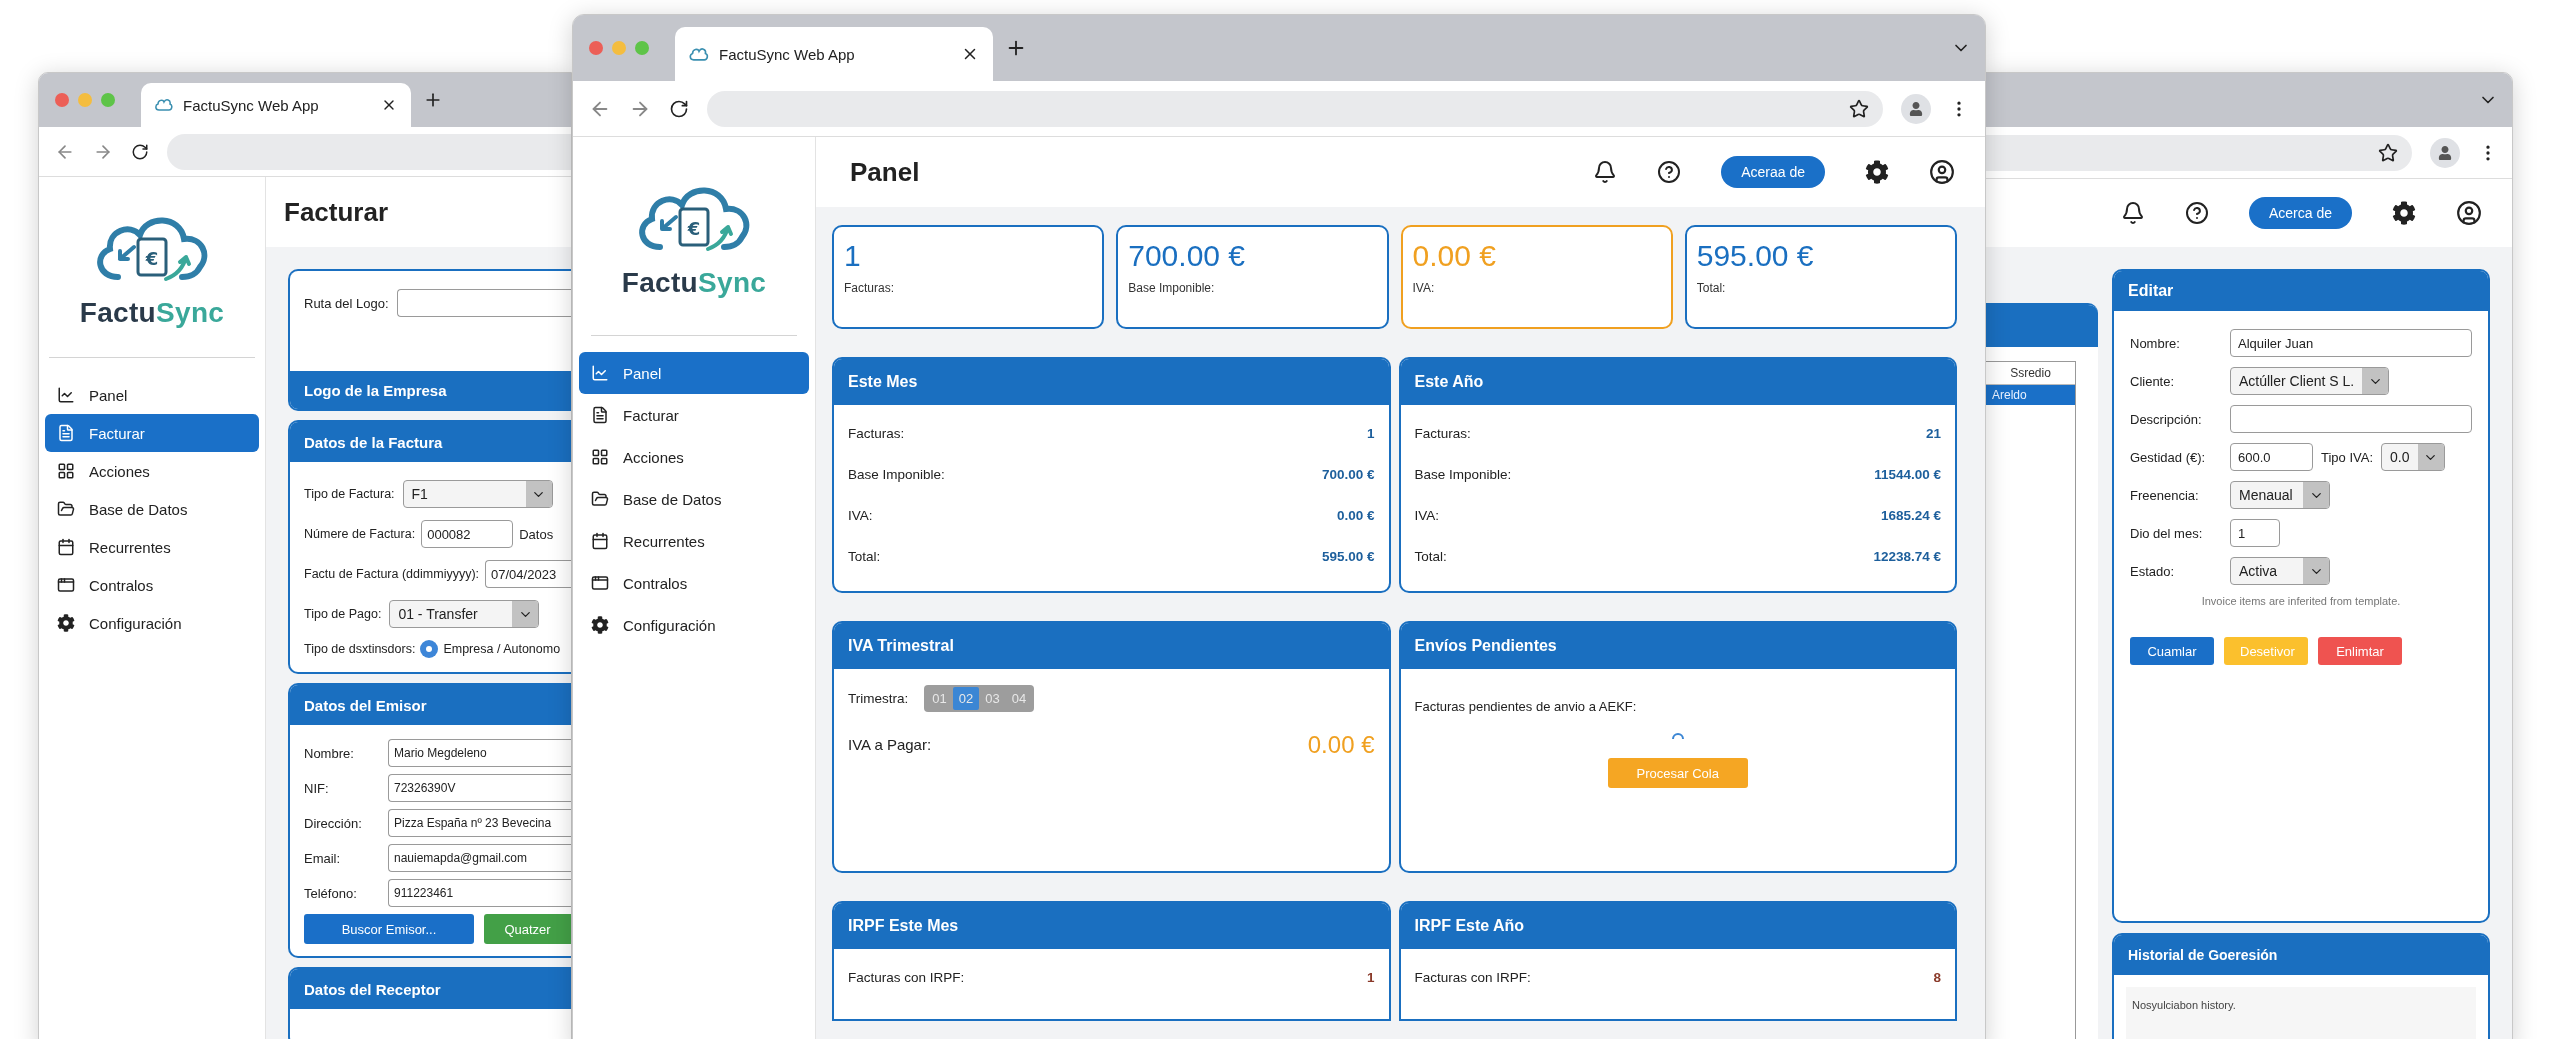  I want to click on select-field: 0.0, so click(2413, 457).